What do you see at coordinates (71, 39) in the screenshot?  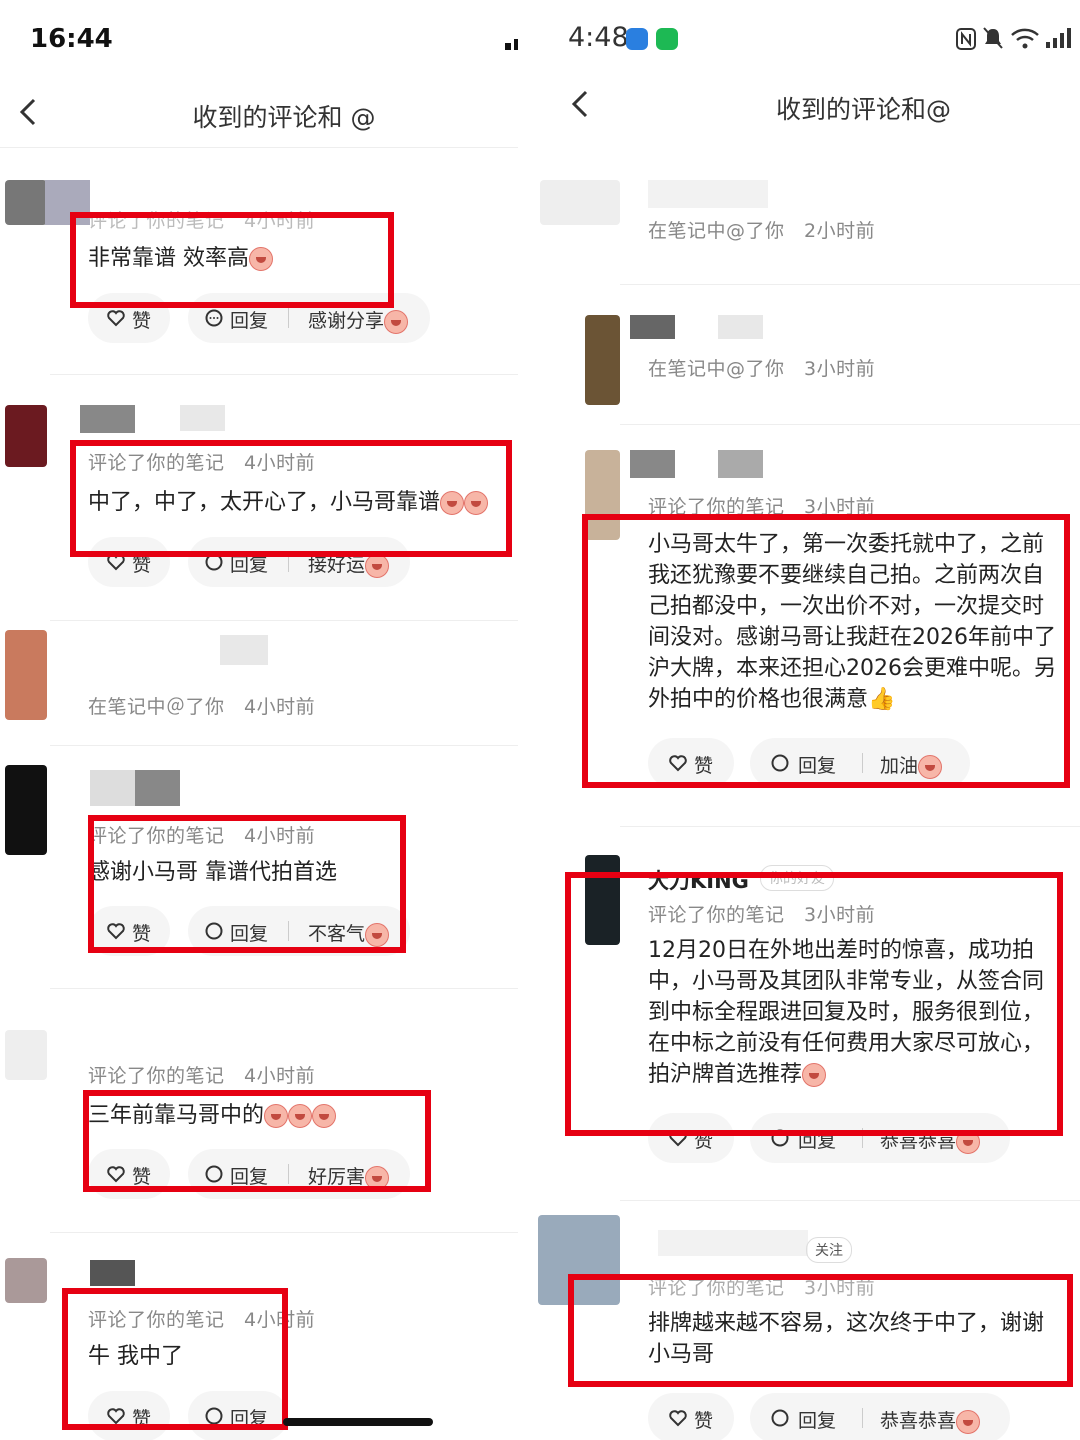 I see `status-time: 16:44` at bounding box center [71, 39].